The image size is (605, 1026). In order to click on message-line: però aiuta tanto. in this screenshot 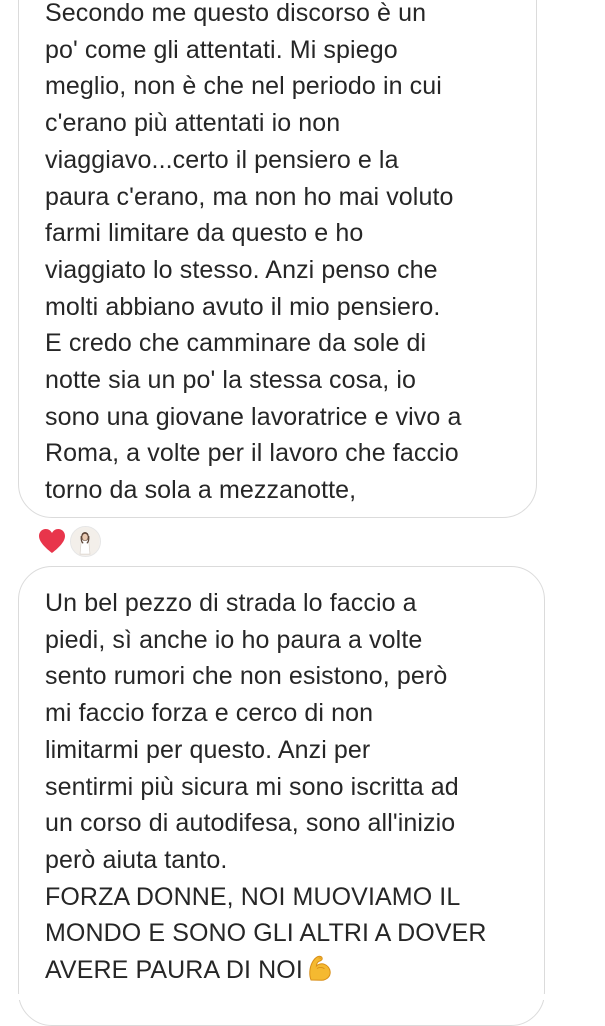, I will do `click(136, 859)`.